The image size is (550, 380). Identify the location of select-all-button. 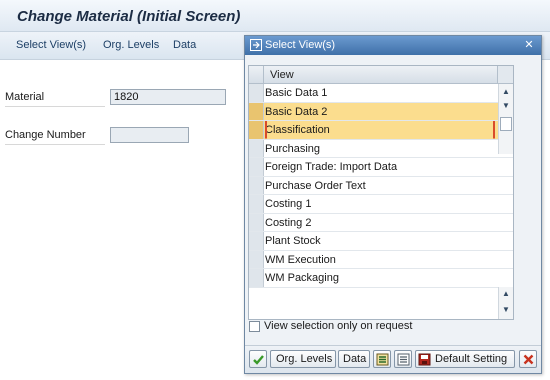
(382, 359).